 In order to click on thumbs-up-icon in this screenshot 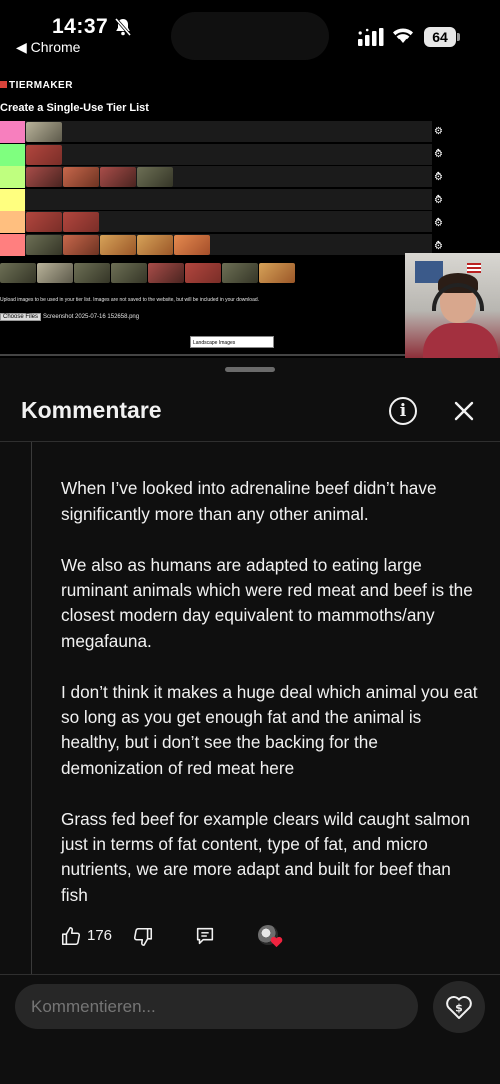, I will do `click(71, 936)`.